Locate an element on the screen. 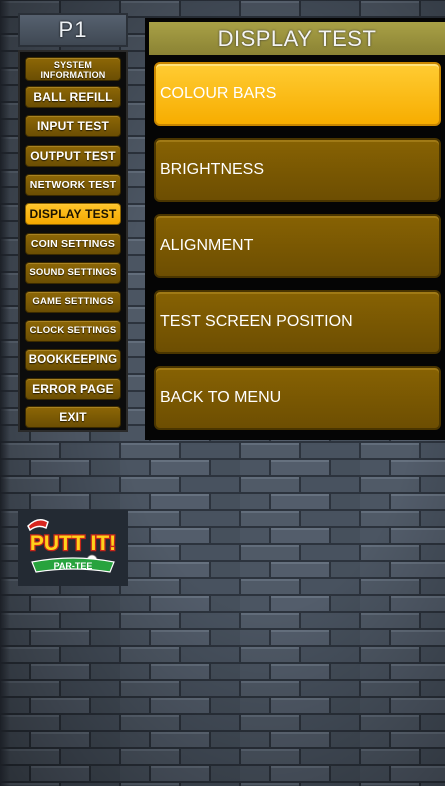  sidebar-item-ball-refill: BALL REFILL is located at coordinates (73, 97).